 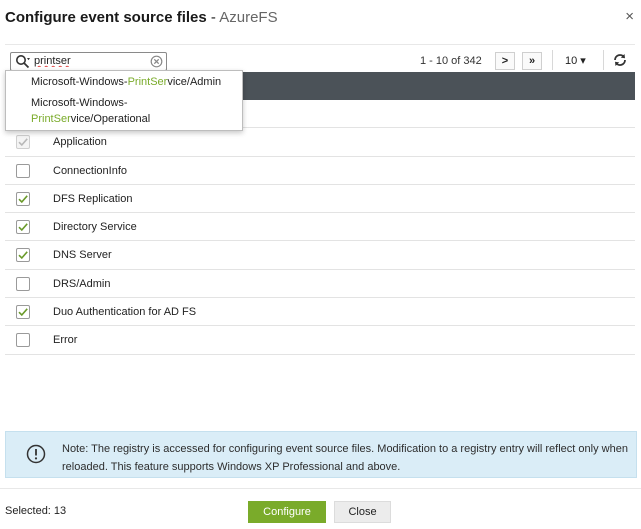 I want to click on row-label: ConnectionInfo, so click(x=90, y=170).